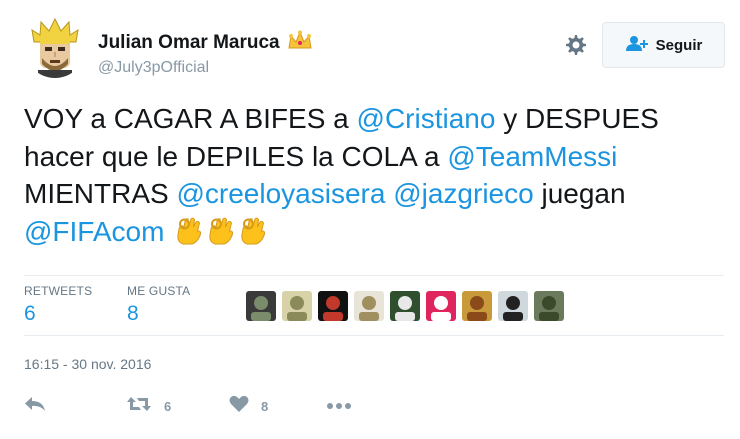 The height and width of the screenshot is (439, 740). Describe the element at coordinates (637, 45) in the screenshot. I see `follow-user-icon` at that location.